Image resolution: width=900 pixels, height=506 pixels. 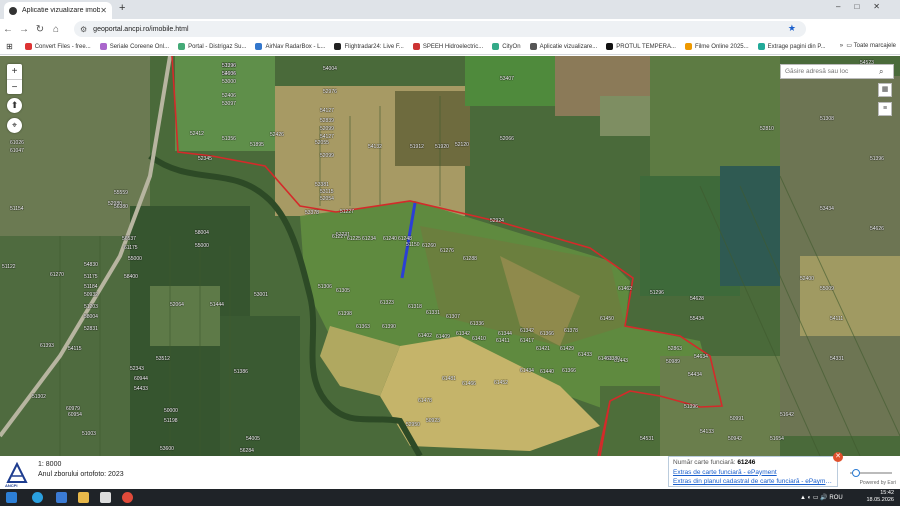 What do you see at coordinates (425, 336) in the screenshot?
I see `parcel-number-label: 61402` at bounding box center [425, 336].